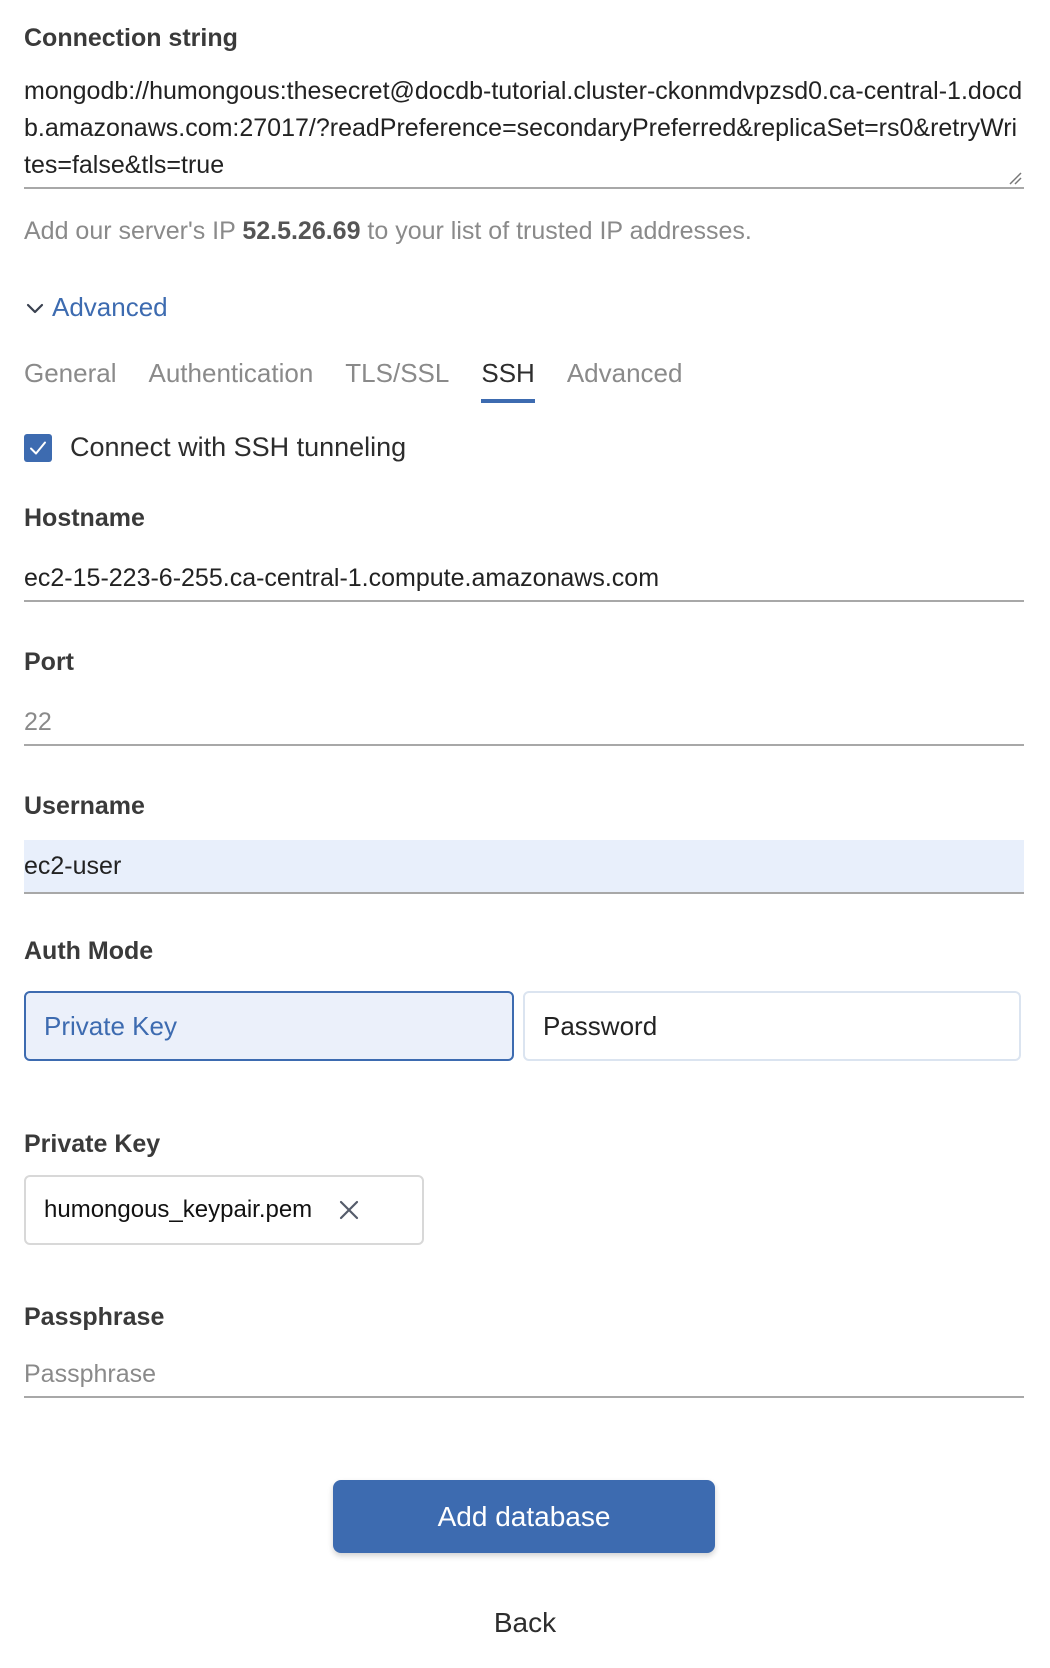  What do you see at coordinates (70, 380) in the screenshot?
I see `tab-general: General` at bounding box center [70, 380].